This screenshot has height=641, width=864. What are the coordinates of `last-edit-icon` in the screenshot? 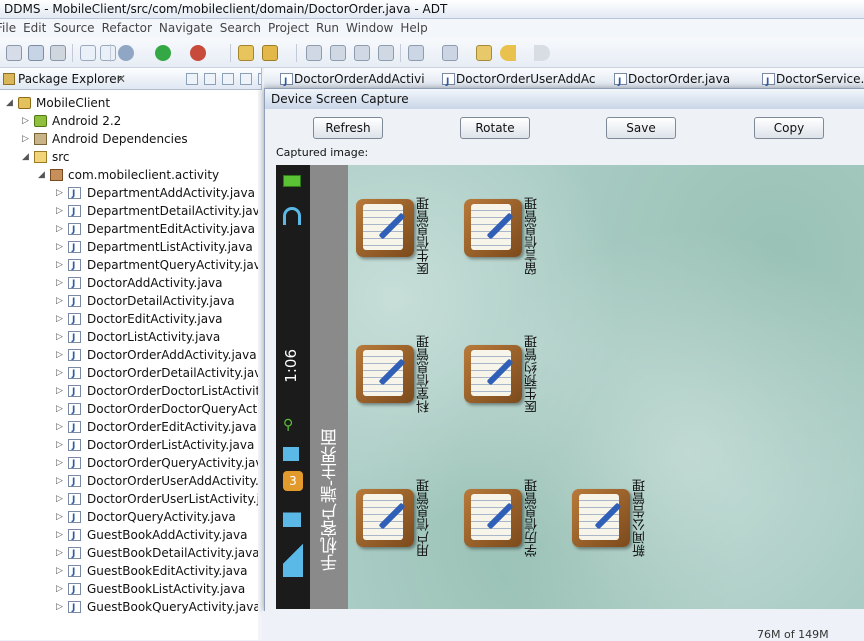 It's located at (484, 53).